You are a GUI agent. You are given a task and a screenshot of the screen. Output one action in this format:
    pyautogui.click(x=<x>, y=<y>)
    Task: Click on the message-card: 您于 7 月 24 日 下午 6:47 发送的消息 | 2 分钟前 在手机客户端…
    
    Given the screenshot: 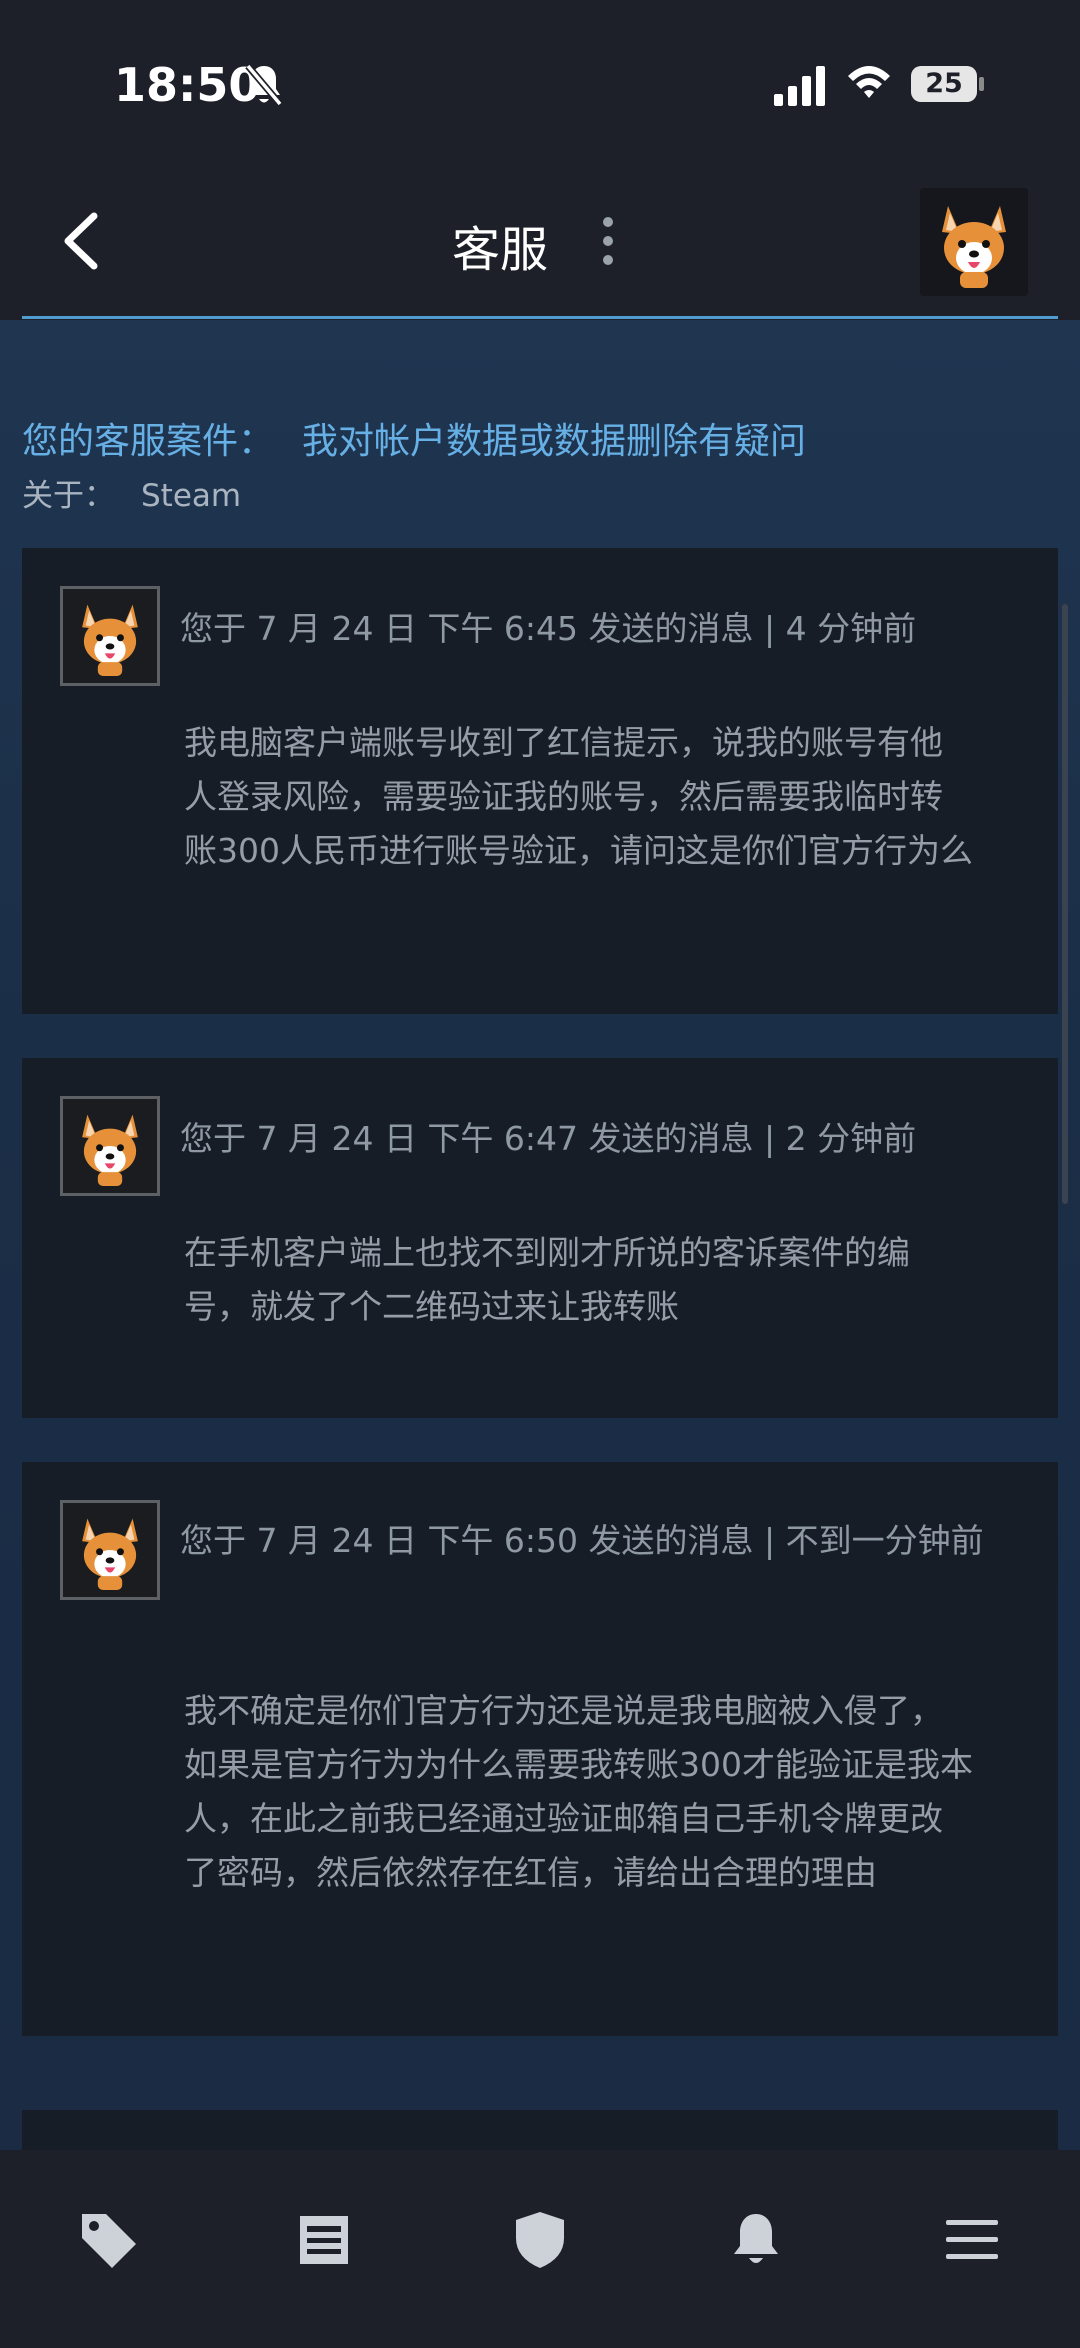 What is the action you would take?
    pyautogui.click(x=540, y=1238)
    